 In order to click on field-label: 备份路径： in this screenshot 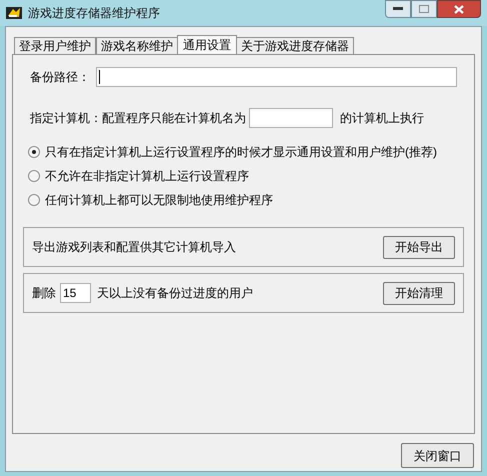, I will do `click(60, 77)`.